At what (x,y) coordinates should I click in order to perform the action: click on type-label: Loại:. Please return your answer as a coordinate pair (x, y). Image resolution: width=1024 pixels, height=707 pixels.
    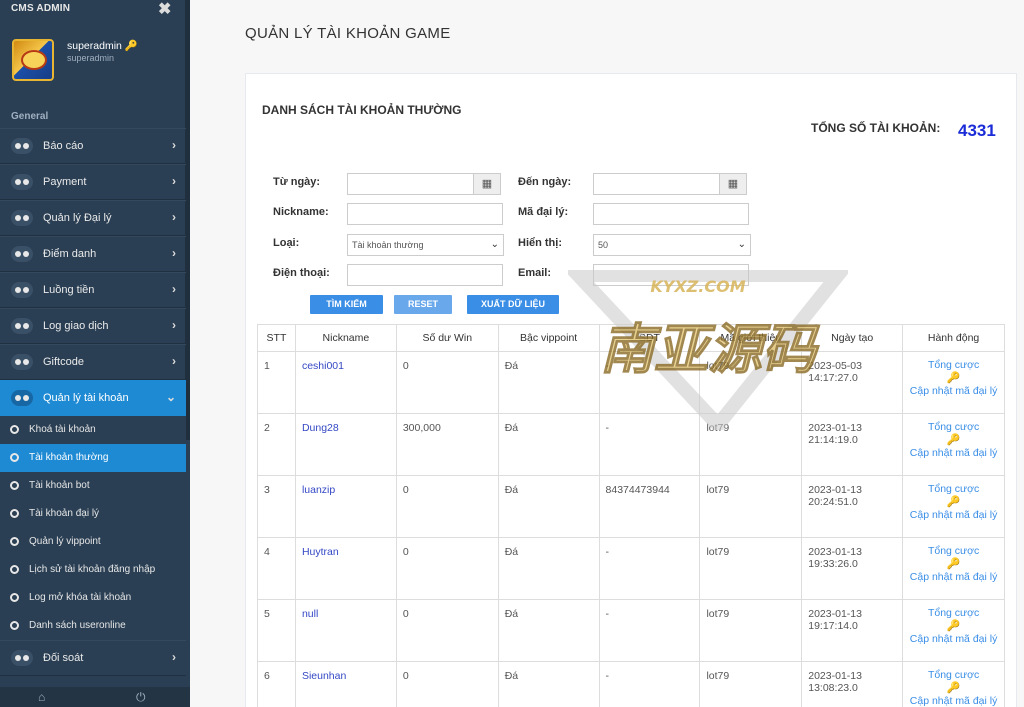
    Looking at the image, I should click on (286, 243).